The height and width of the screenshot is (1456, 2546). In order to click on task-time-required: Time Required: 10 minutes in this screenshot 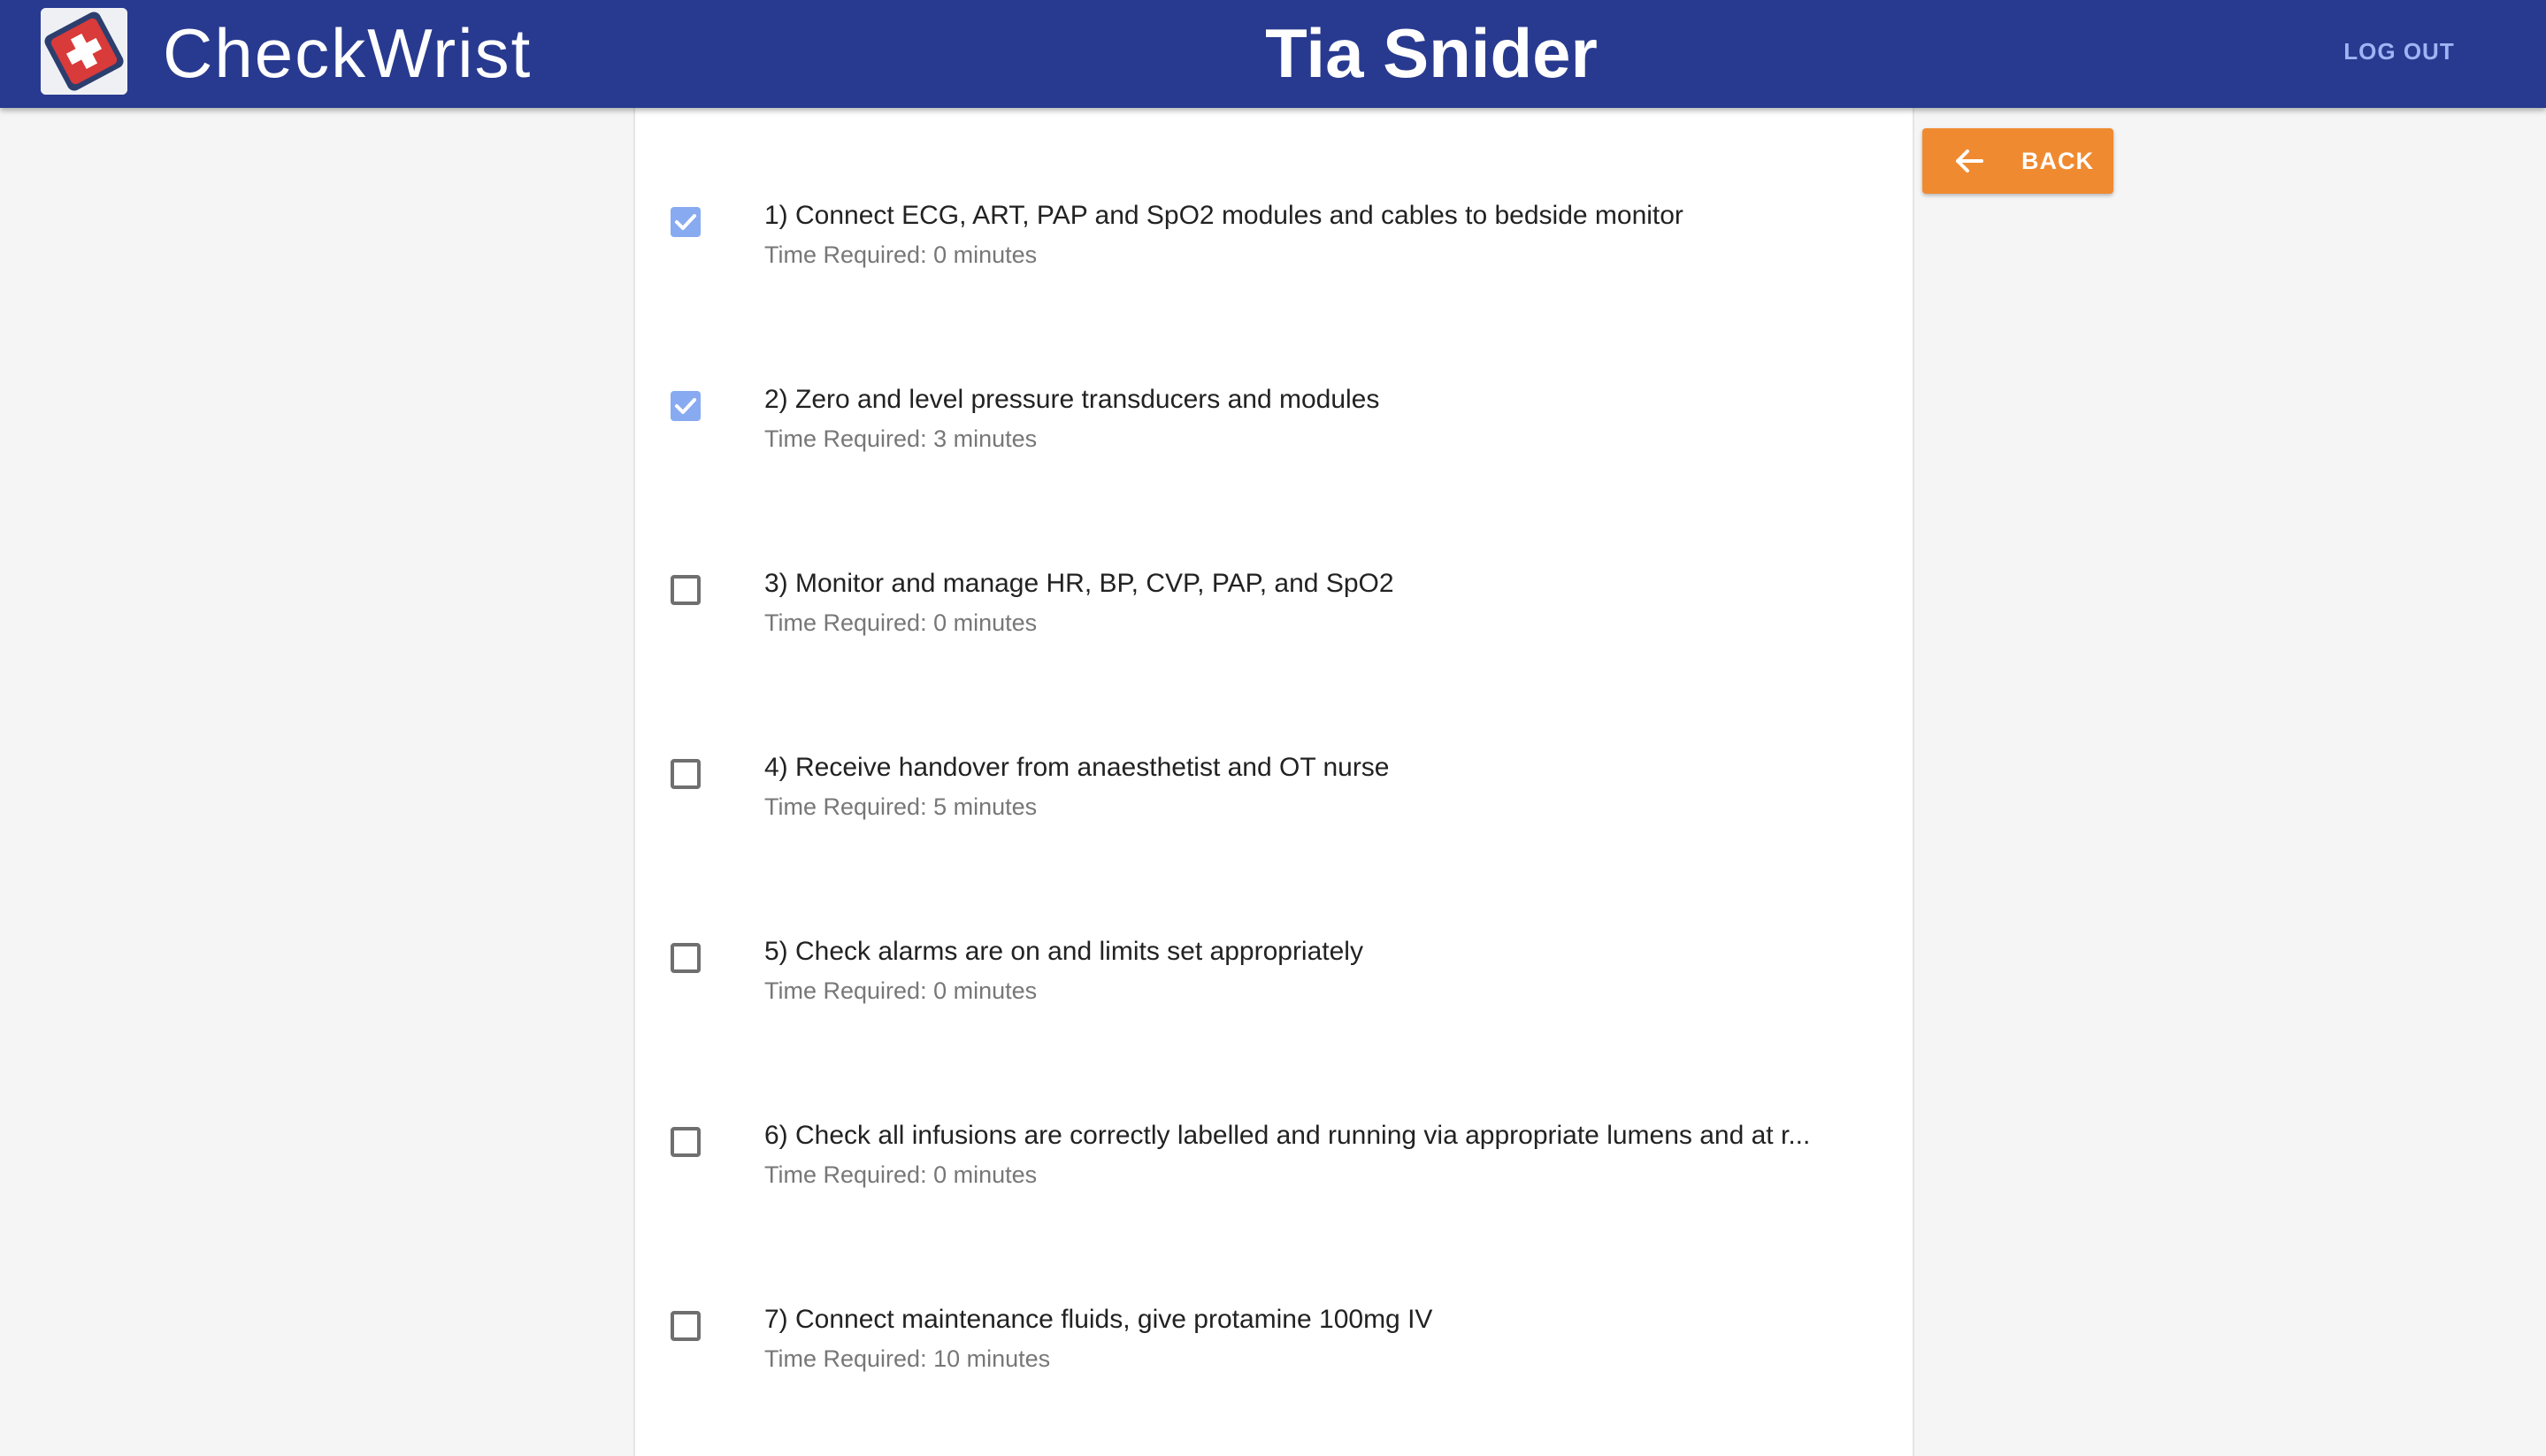, I will do `click(907, 1358)`.